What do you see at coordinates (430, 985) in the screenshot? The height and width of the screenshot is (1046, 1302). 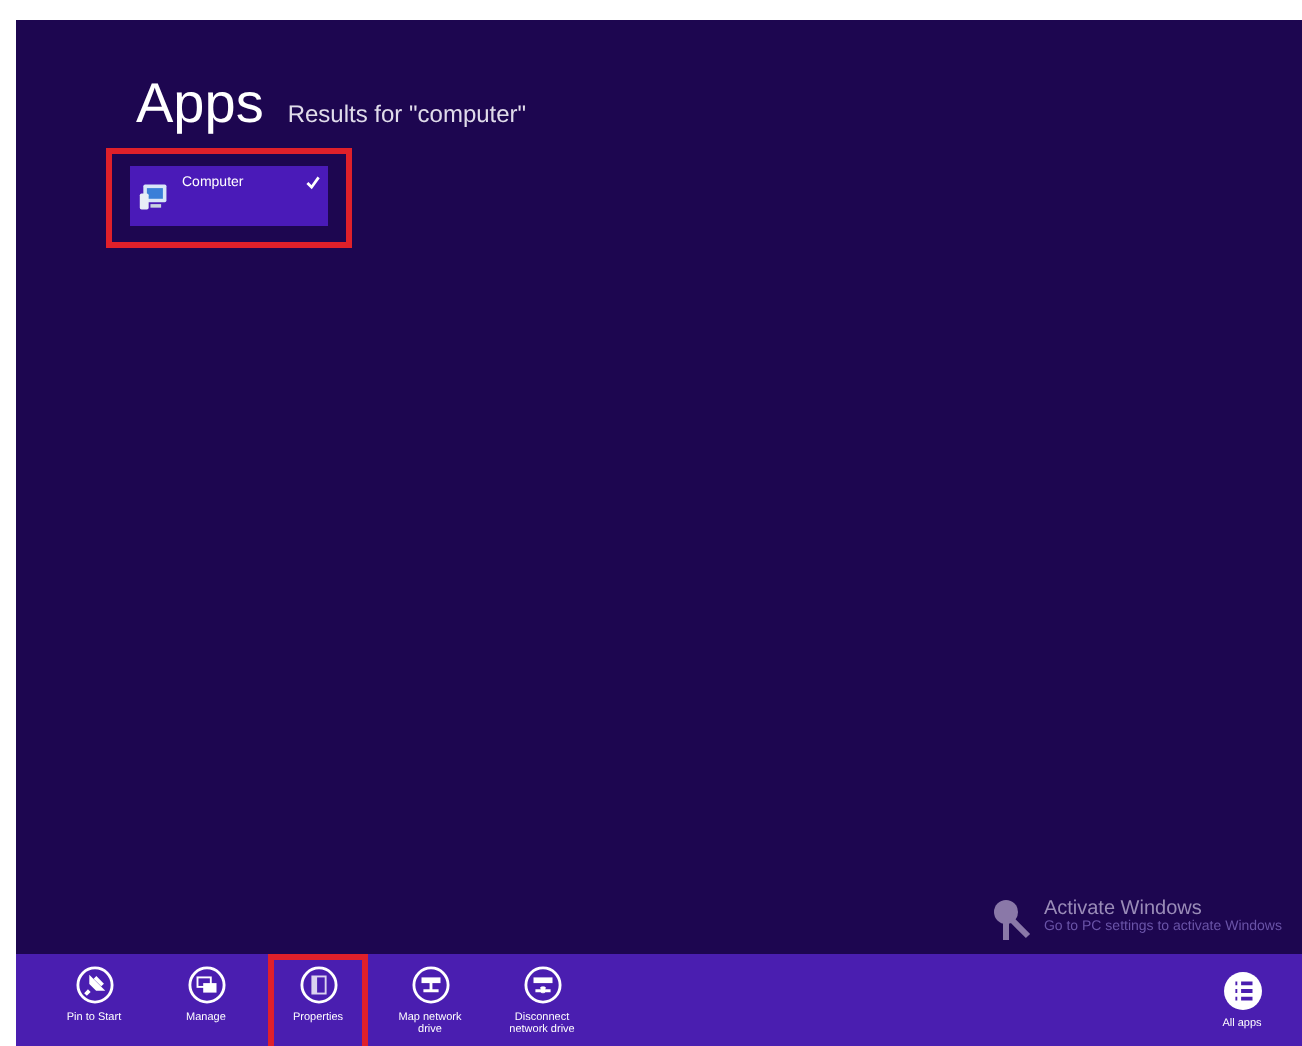 I see `network-drive-icon` at bounding box center [430, 985].